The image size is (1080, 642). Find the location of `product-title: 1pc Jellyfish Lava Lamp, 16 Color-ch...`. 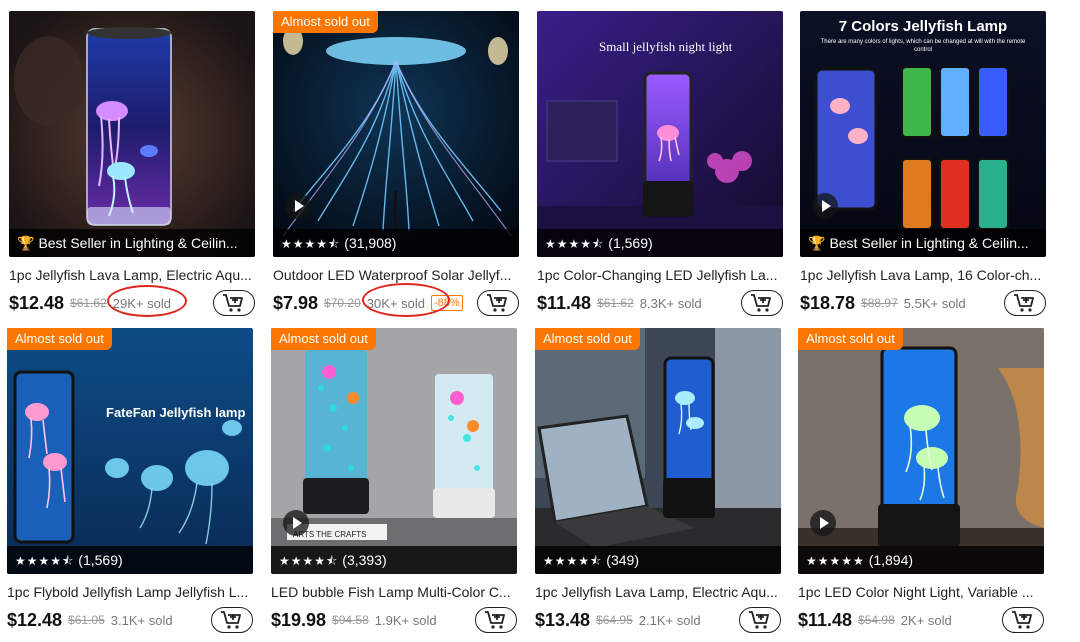

product-title: 1pc Jellyfish Lava Lamp, 16 Color-ch... is located at coordinates (923, 275).